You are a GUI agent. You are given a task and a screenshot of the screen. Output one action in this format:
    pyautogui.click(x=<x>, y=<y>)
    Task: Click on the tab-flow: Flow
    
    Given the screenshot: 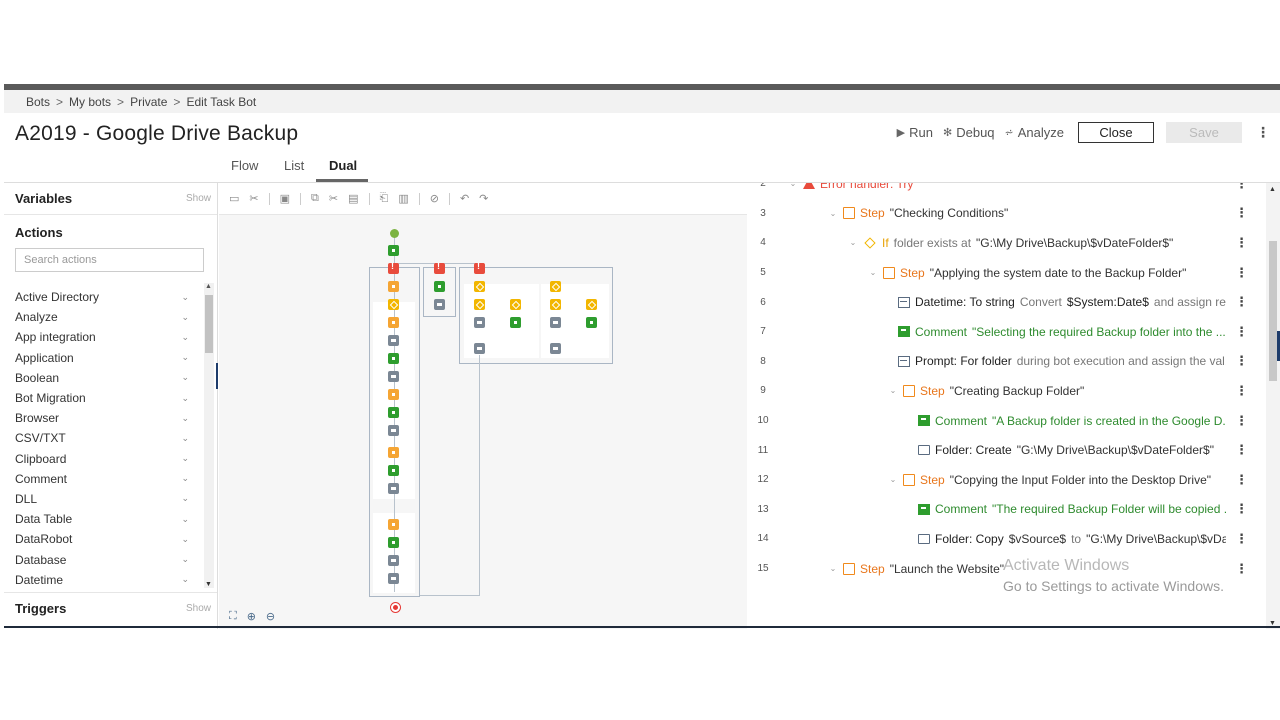 What is the action you would take?
    pyautogui.click(x=244, y=165)
    